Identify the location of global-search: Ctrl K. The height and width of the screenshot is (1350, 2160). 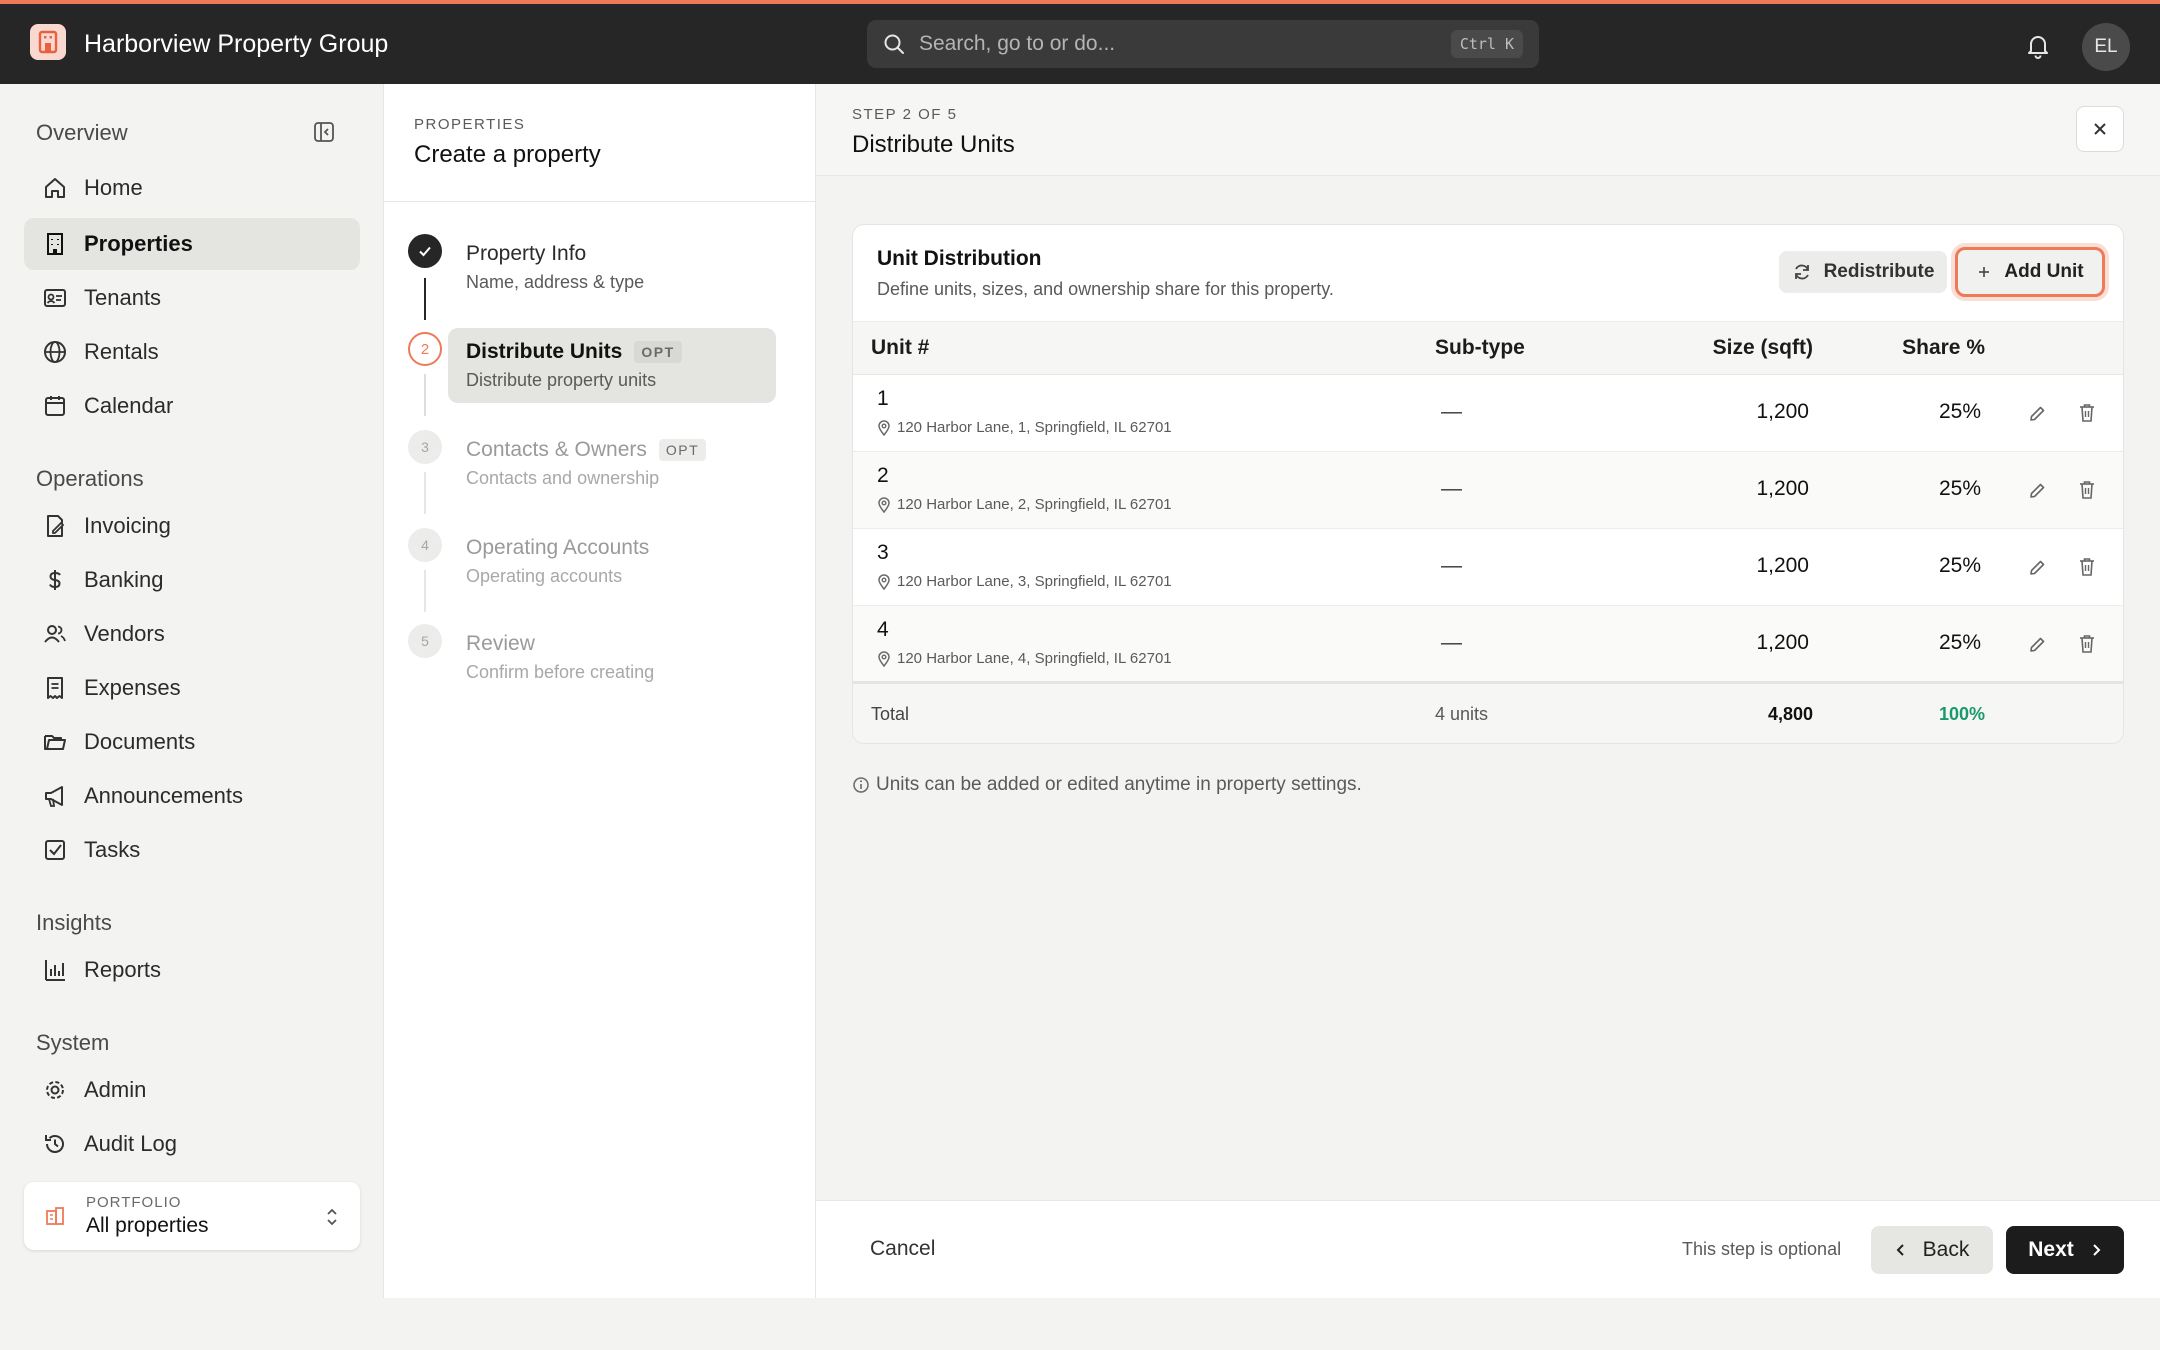
(1203, 44).